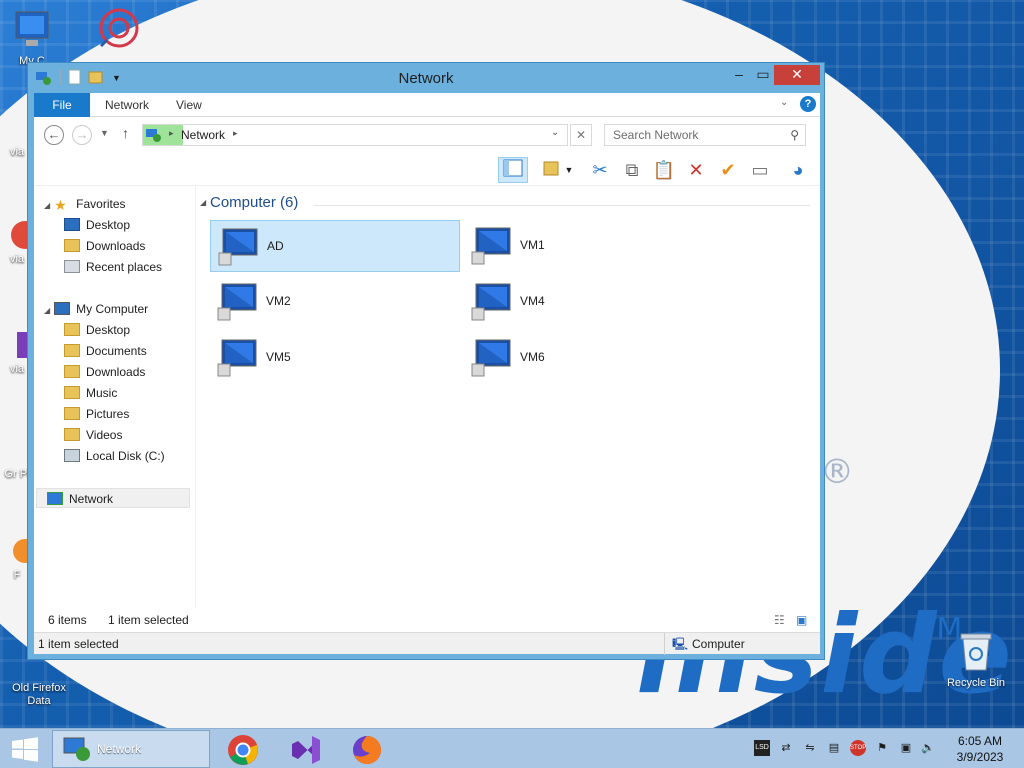 The image size is (1024, 768). What do you see at coordinates (705, 135) in the screenshot?
I see `search-input: Search Network ⚲` at bounding box center [705, 135].